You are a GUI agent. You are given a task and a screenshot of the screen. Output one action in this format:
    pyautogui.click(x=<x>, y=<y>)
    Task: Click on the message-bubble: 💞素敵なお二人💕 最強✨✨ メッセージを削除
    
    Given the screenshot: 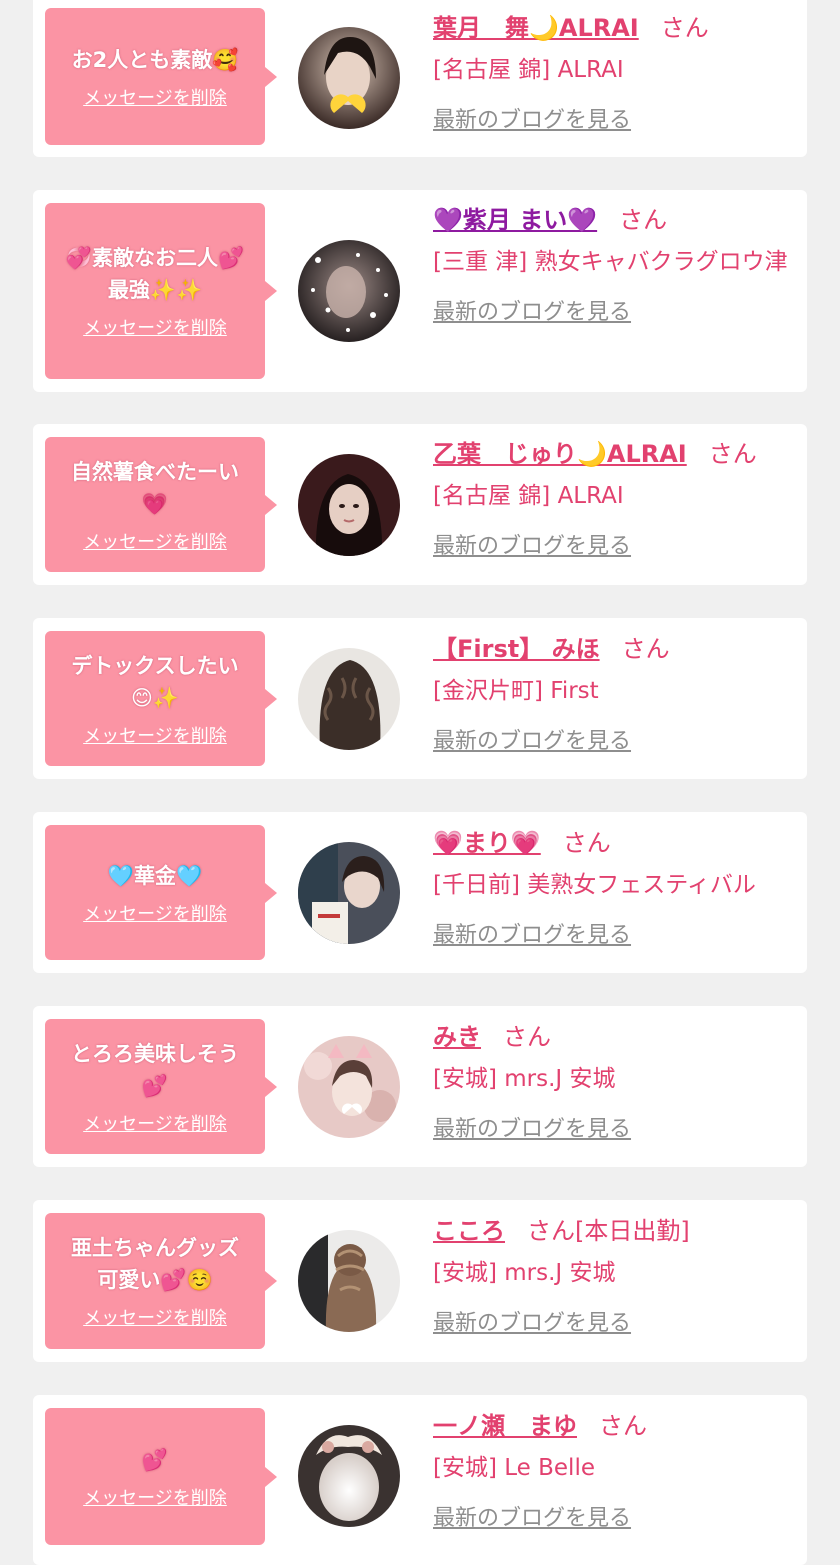 What is the action you would take?
    pyautogui.click(x=161, y=291)
    